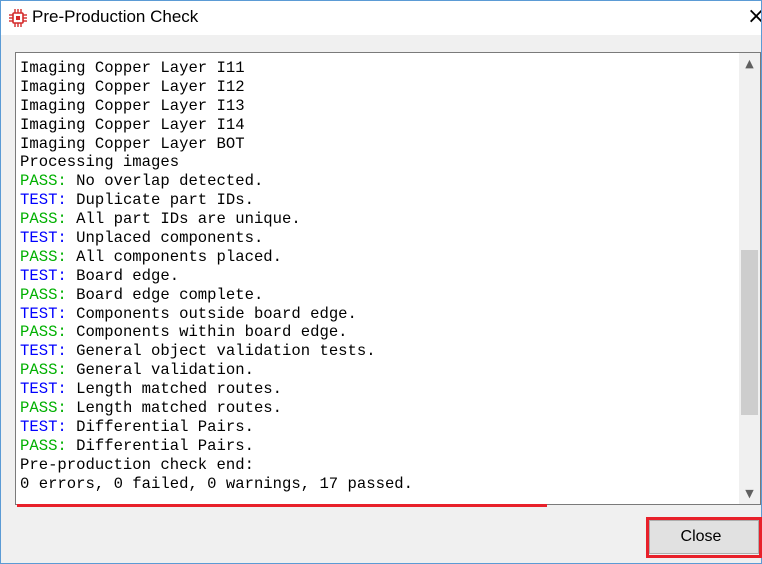  Describe the element at coordinates (378, 446) in the screenshot. I see `log-line: PASS: Differential Pairs.` at that location.